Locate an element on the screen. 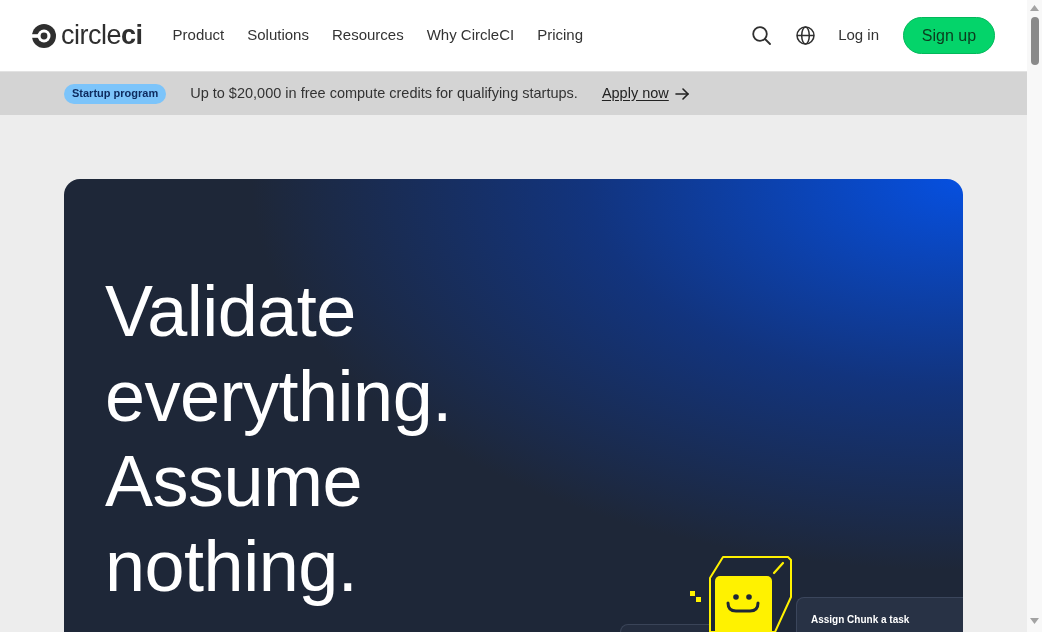 Image resolution: width=1042 pixels, height=632 pixels. scroll-down-arrow-icon is located at coordinates (1034, 621).